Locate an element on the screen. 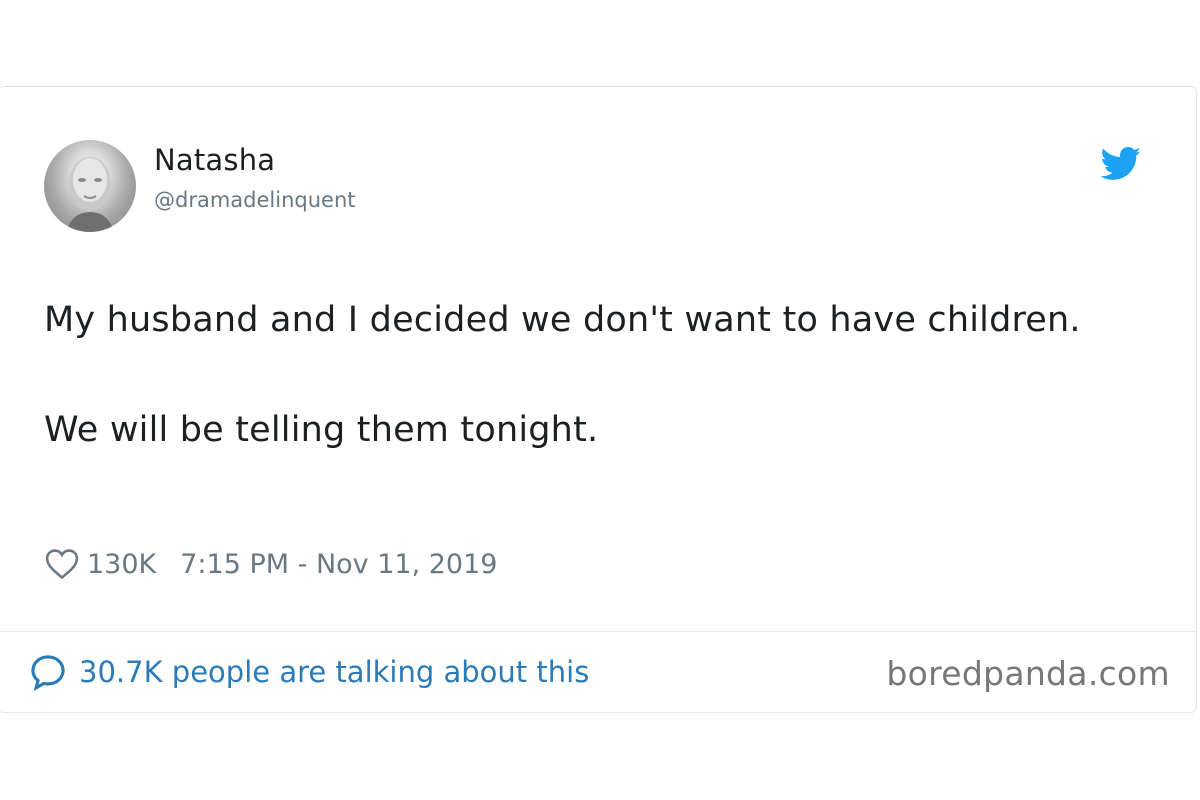 This screenshot has height=800, width=1200. tweet-meta: 130K 7:15 PM - Nov 11, 2019 is located at coordinates (271, 564).